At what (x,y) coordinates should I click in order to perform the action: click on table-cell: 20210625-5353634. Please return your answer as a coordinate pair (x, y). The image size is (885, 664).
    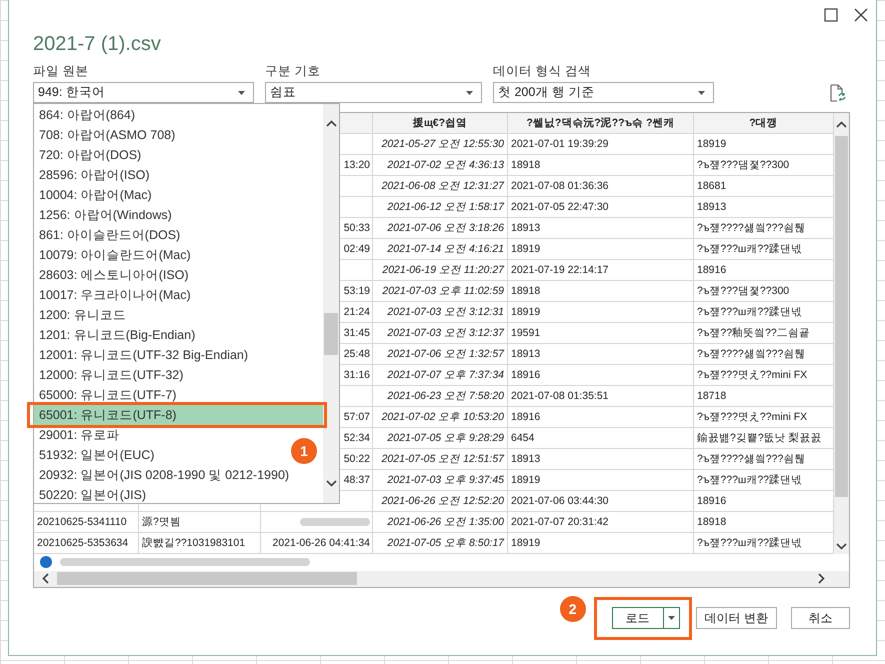
    Looking at the image, I should click on (86, 543).